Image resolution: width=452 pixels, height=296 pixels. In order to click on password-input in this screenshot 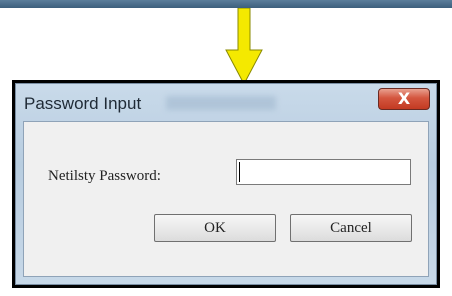, I will do `click(323, 172)`.